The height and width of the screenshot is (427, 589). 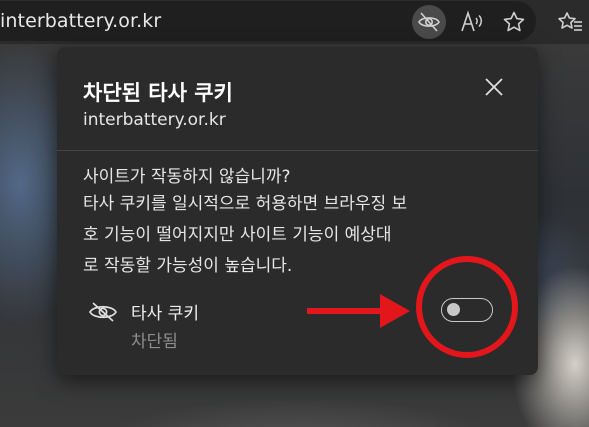 I want to click on toggle-knob, so click(x=453, y=309).